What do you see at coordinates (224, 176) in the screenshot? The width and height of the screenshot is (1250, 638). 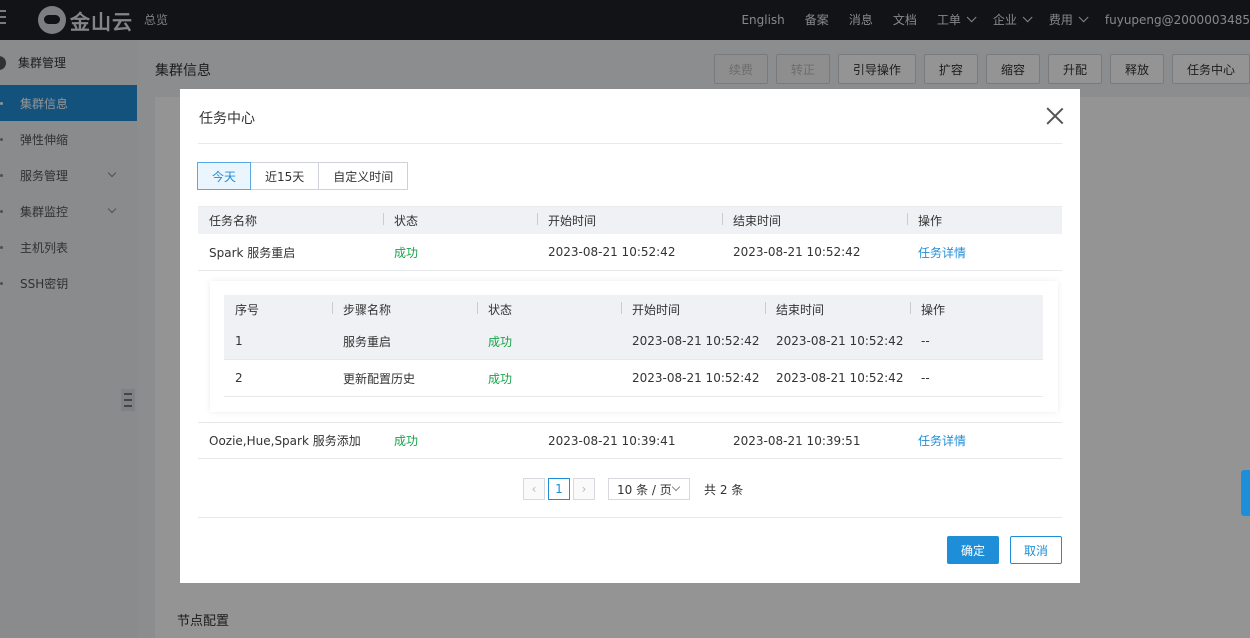 I see `tab-today: 今天` at bounding box center [224, 176].